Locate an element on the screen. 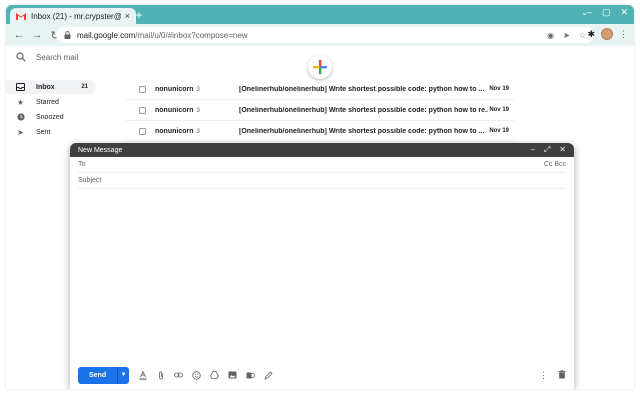 This screenshot has width=640, height=400. send-icon: ➤ is located at coordinates (20, 132).